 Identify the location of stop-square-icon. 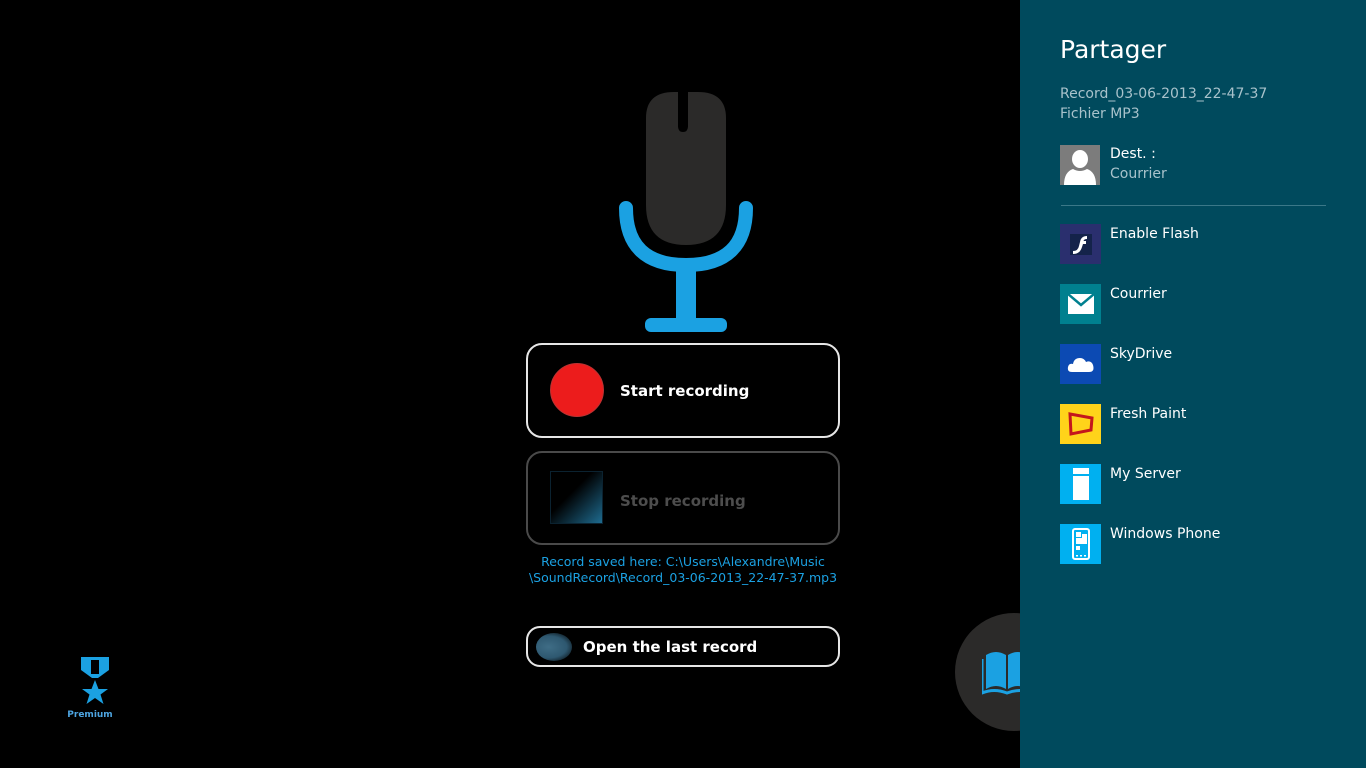
(576, 497).